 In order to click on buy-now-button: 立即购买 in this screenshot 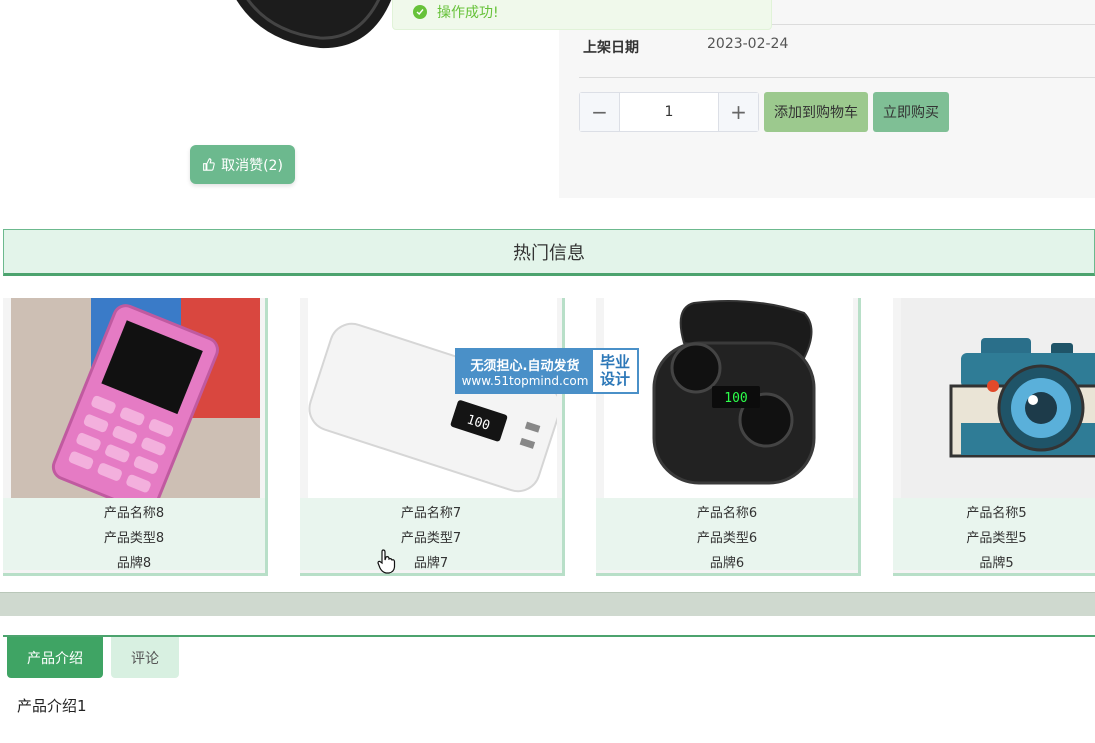, I will do `click(911, 112)`.